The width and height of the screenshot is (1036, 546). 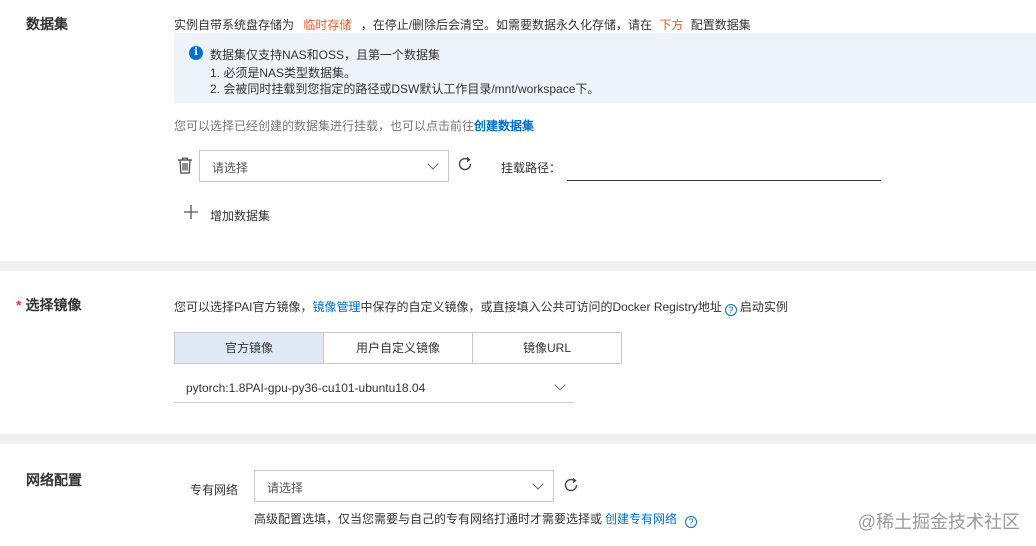 What do you see at coordinates (54, 480) in the screenshot?
I see `network-title: 网络配置` at bounding box center [54, 480].